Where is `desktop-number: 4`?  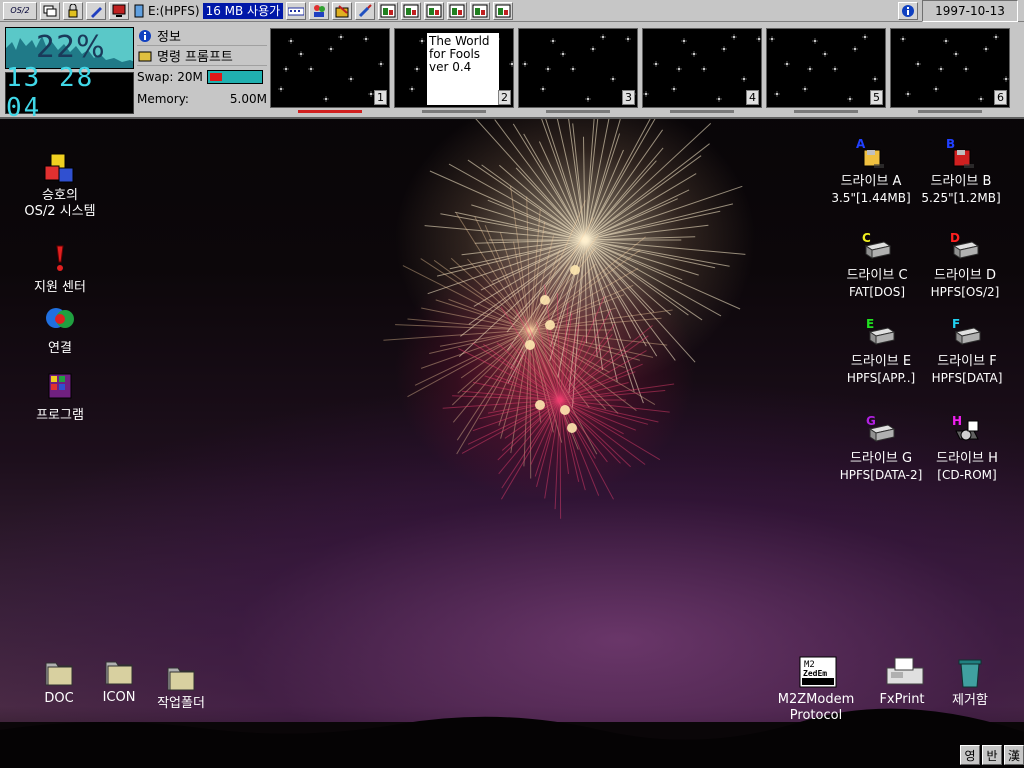 desktop-number: 4 is located at coordinates (752, 97).